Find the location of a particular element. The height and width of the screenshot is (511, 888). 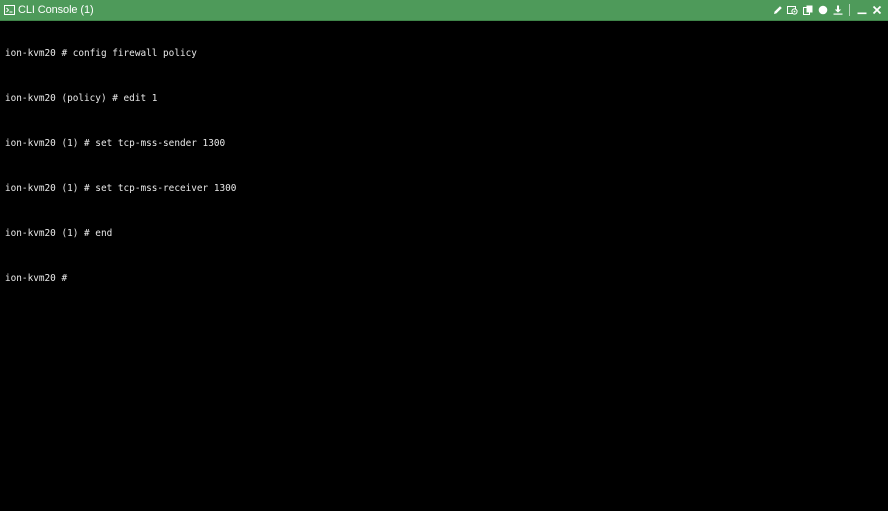

record-icon is located at coordinates (822, 10).